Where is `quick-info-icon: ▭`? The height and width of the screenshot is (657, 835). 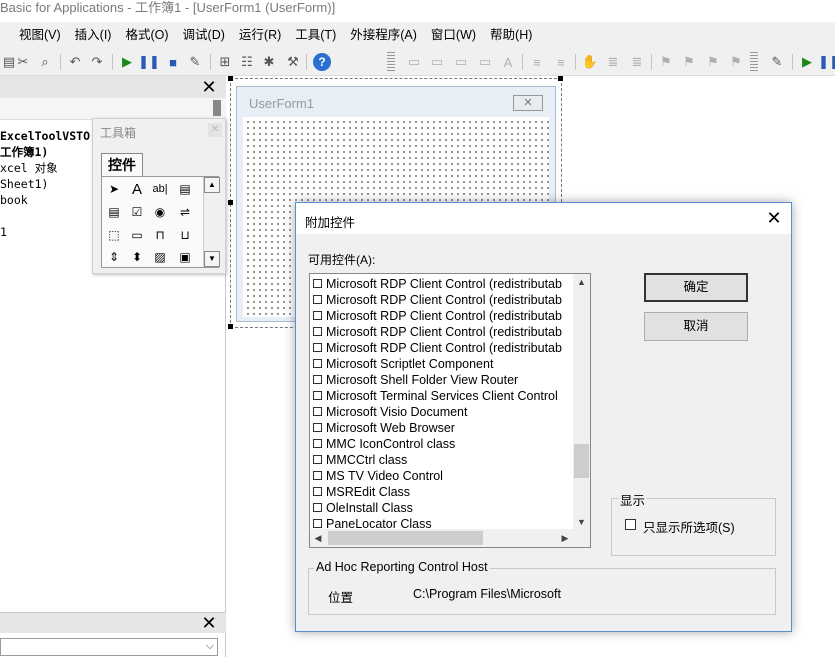 quick-info-icon: ▭ is located at coordinates (461, 62).